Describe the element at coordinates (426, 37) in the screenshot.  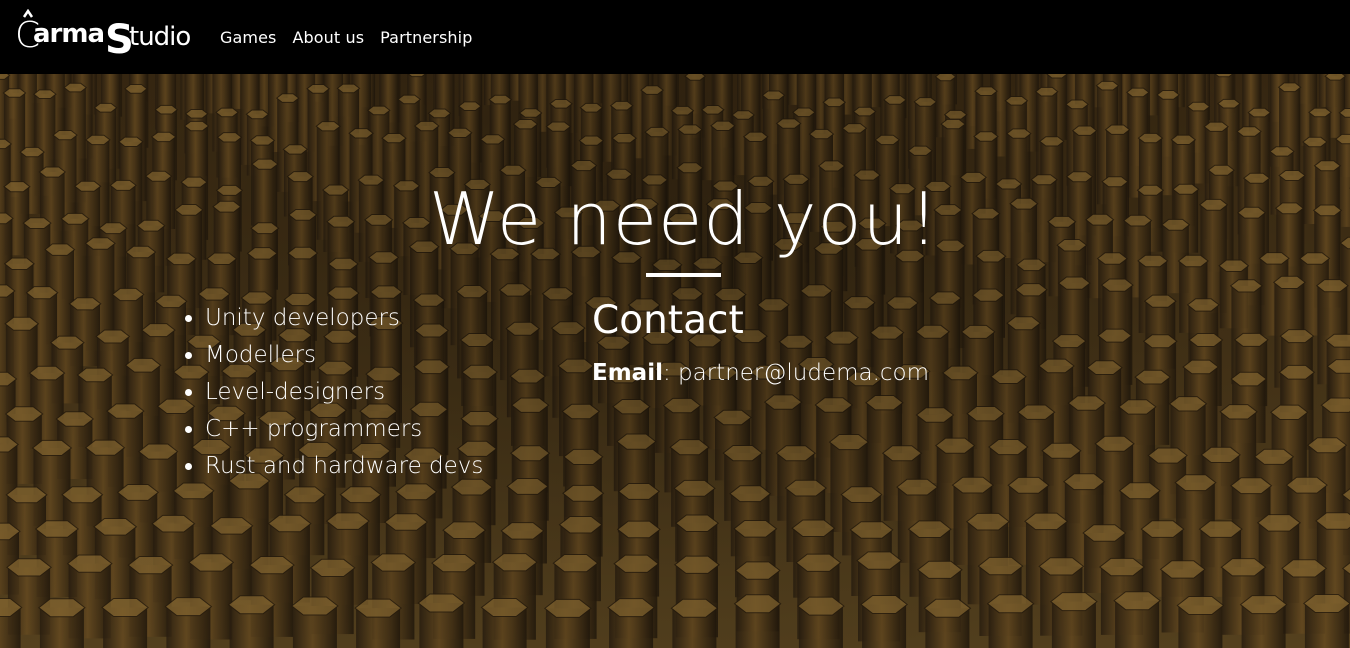
I see `nav-partnership-link: Partnership` at that location.